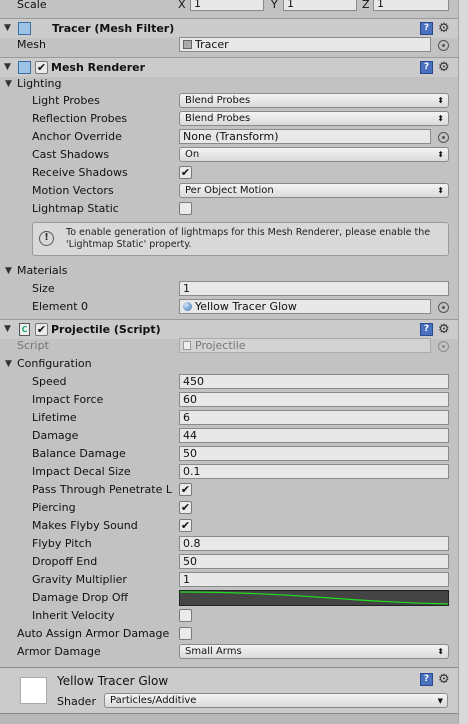  I want to click on impact-force-label: Impact Force, so click(68, 399).